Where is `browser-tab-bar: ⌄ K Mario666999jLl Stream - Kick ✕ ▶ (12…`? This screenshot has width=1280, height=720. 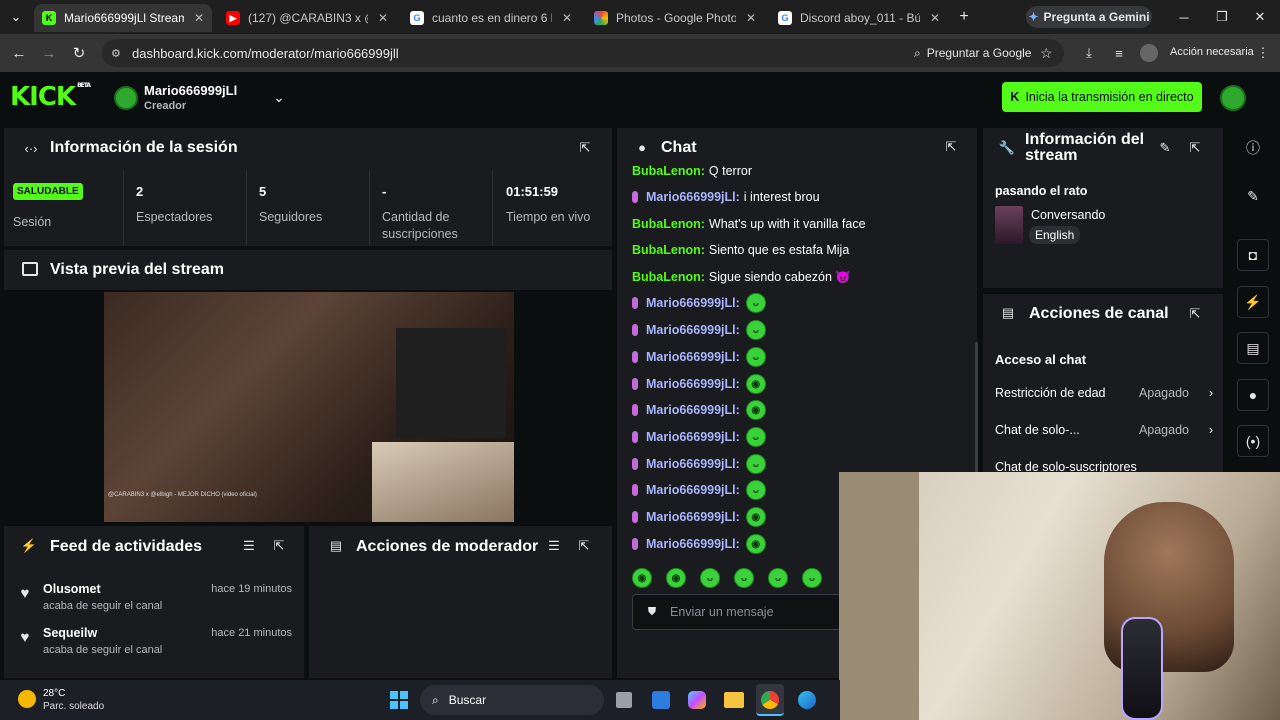
browser-tab-bar: ⌄ K Mario666999jLl Stream - Kick ✕ ▶ (12… is located at coordinates (640, 17).